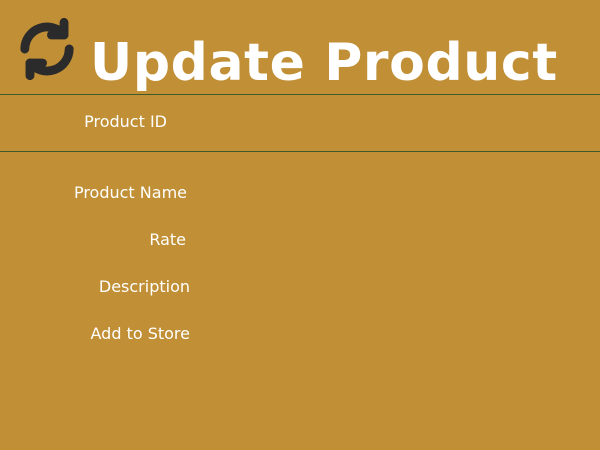  Describe the element at coordinates (370, 334) in the screenshot. I see `add-to-store-input` at that location.